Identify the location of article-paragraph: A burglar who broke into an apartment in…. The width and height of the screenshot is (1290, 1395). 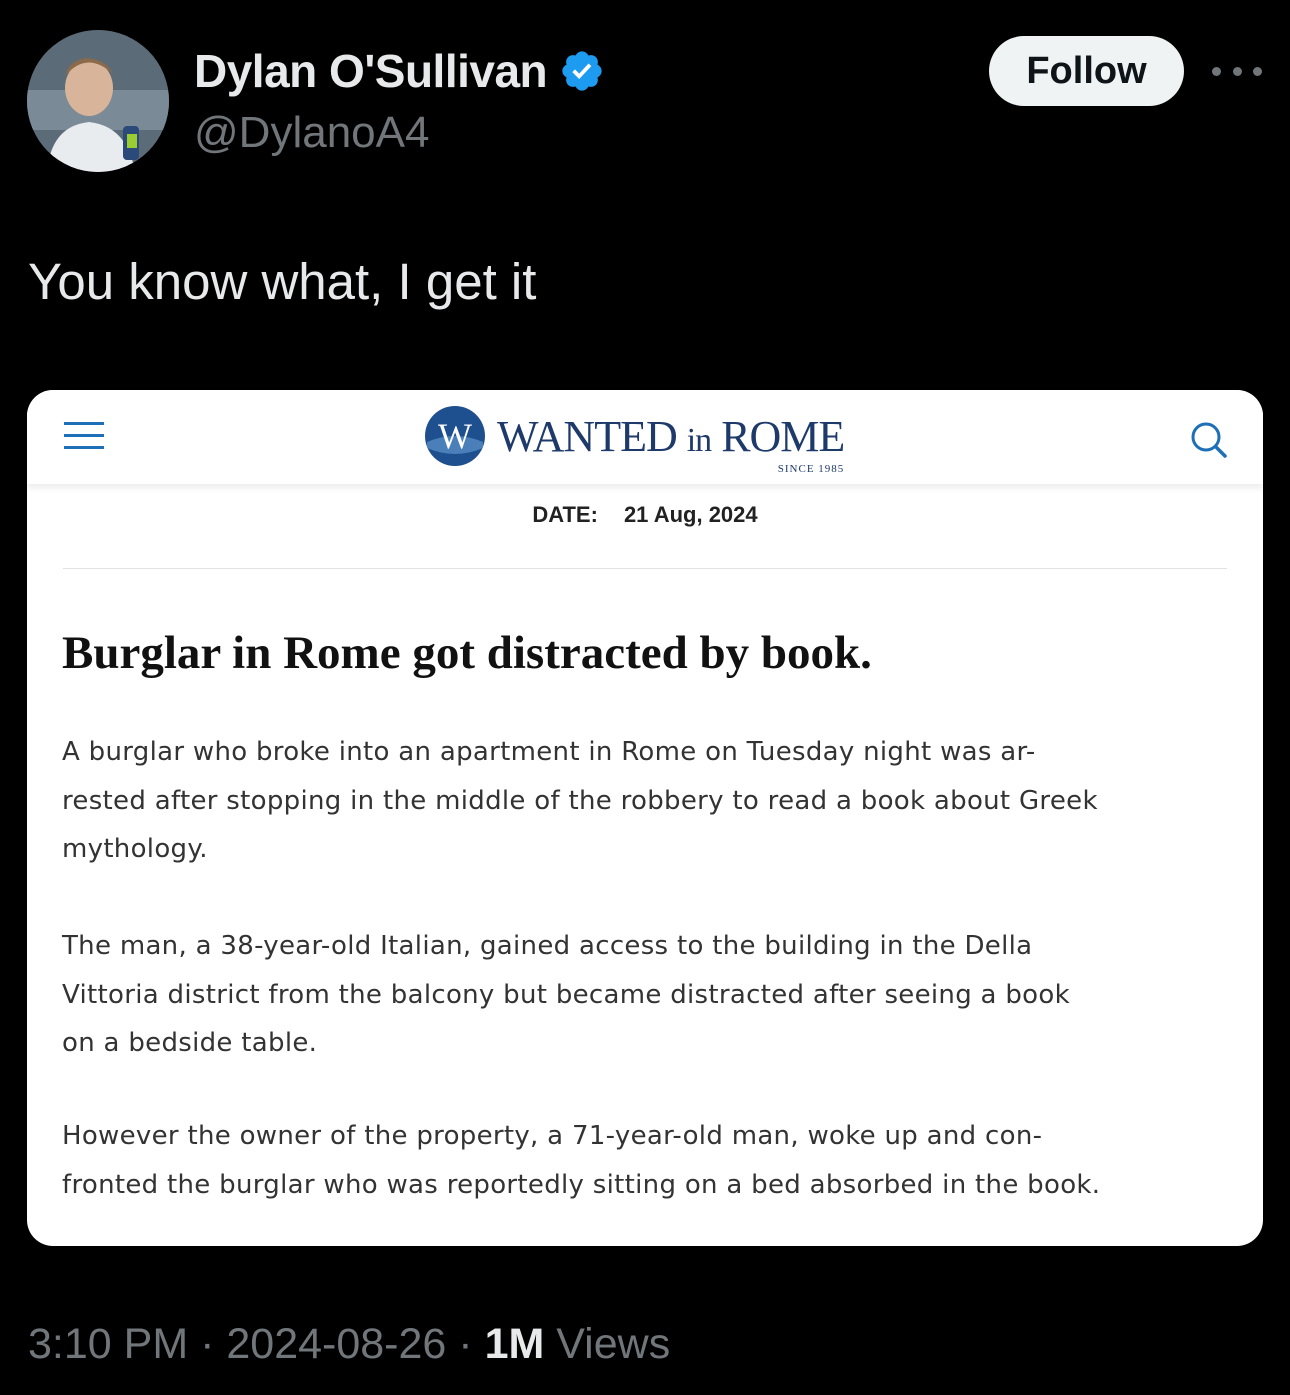
(649, 801).